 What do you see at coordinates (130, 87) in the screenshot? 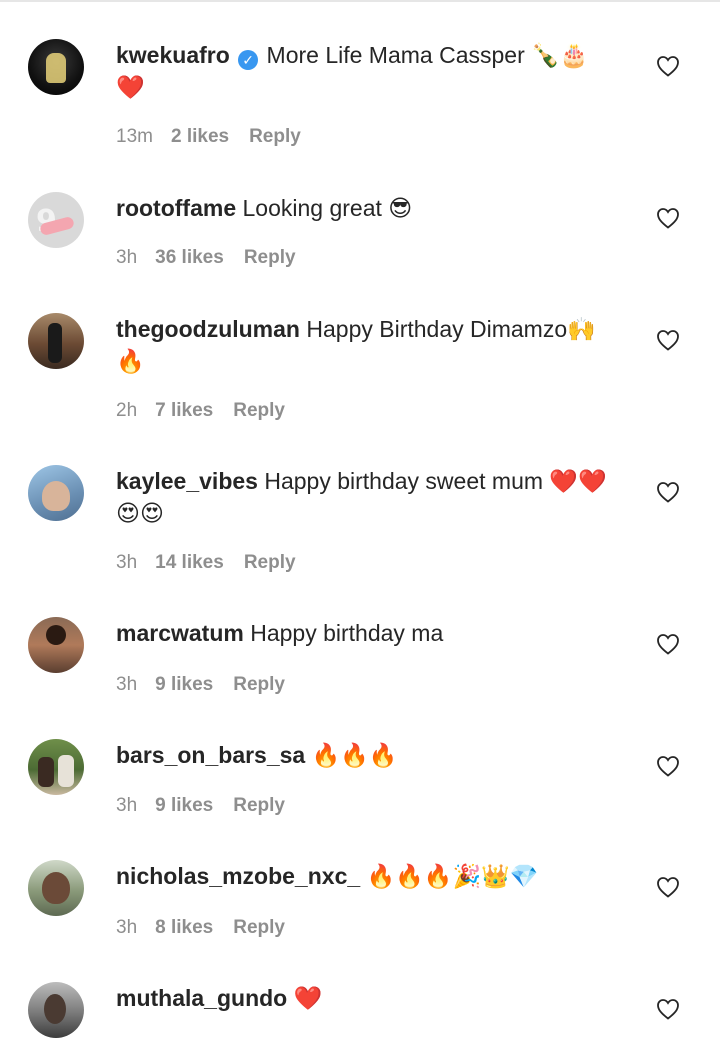
I see `comment-text-continuation: ❤️` at bounding box center [130, 87].